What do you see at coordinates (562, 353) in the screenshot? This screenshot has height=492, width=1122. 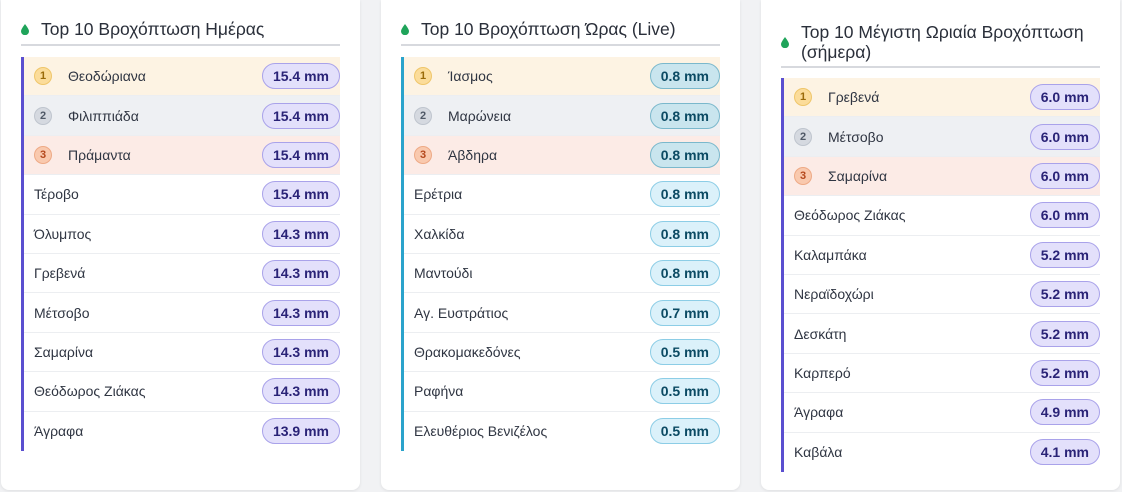 I see `list-item: Θρακομακεδόνες 0.5 mm` at bounding box center [562, 353].